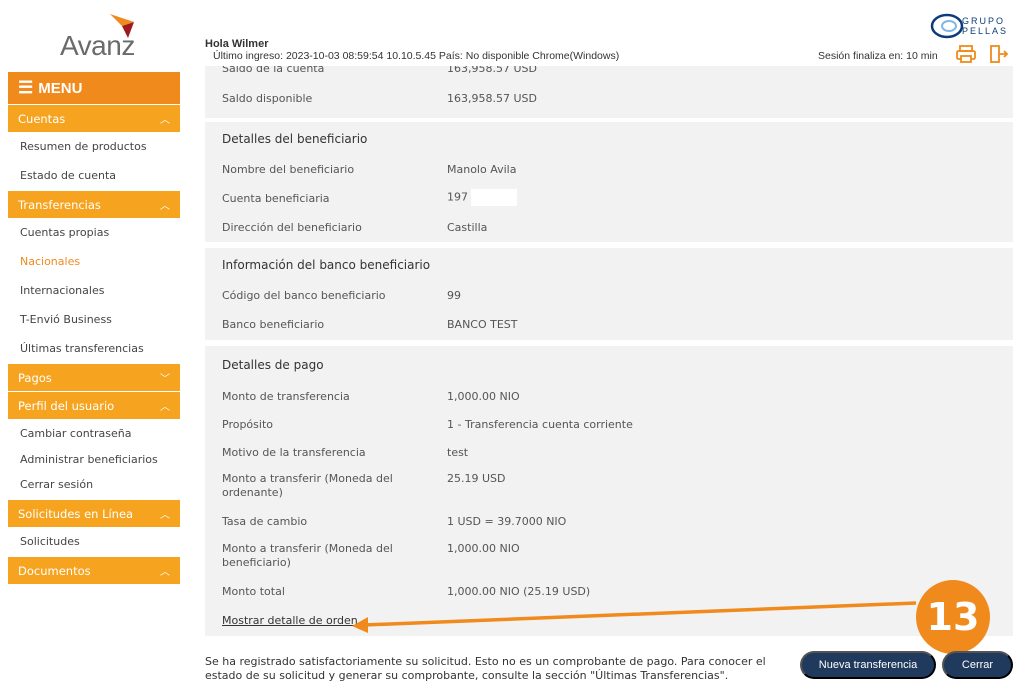 This screenshot has height=686, width=1013. I want to click on sidebar-item-ultimas-transferencias: Últimas transferencias, so click(94, 348).